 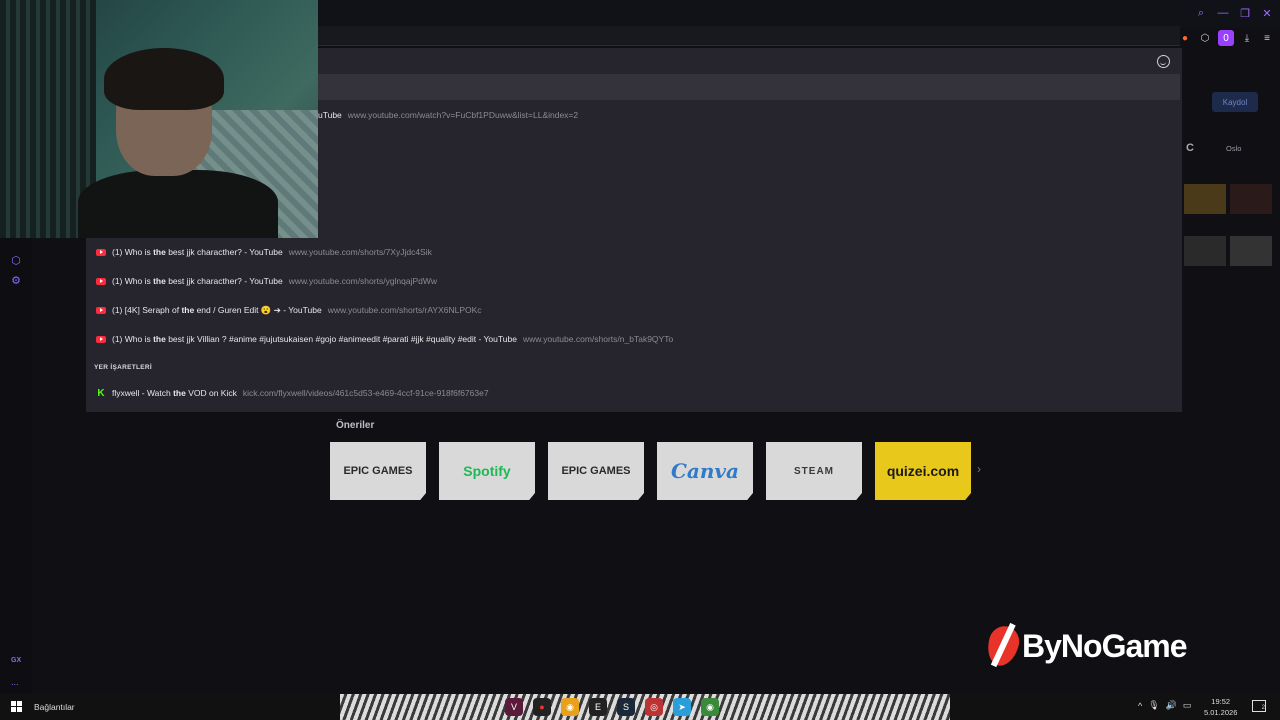 I want to click on background-letter: C, so click(x=1190, y=148).